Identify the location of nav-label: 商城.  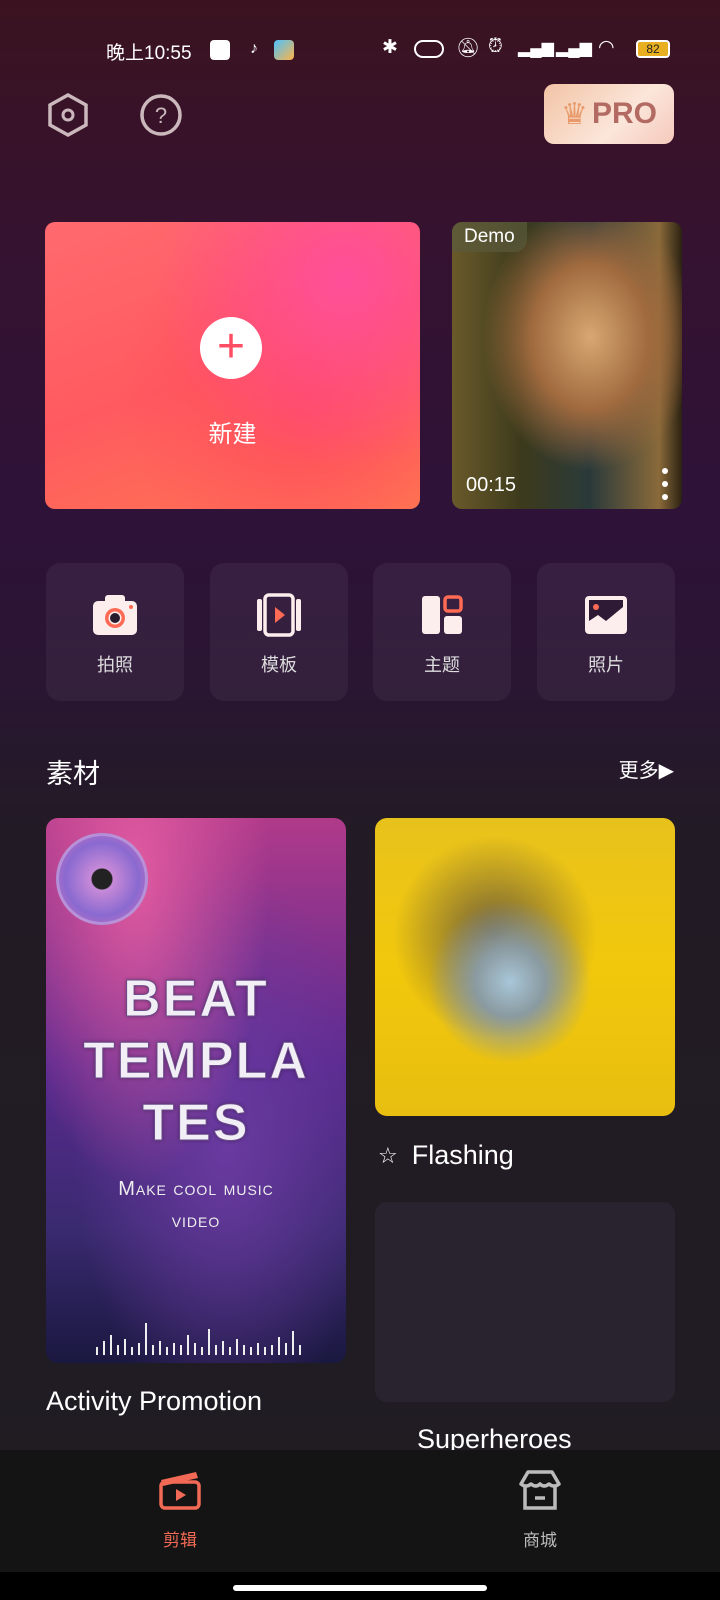
(540, 1540).